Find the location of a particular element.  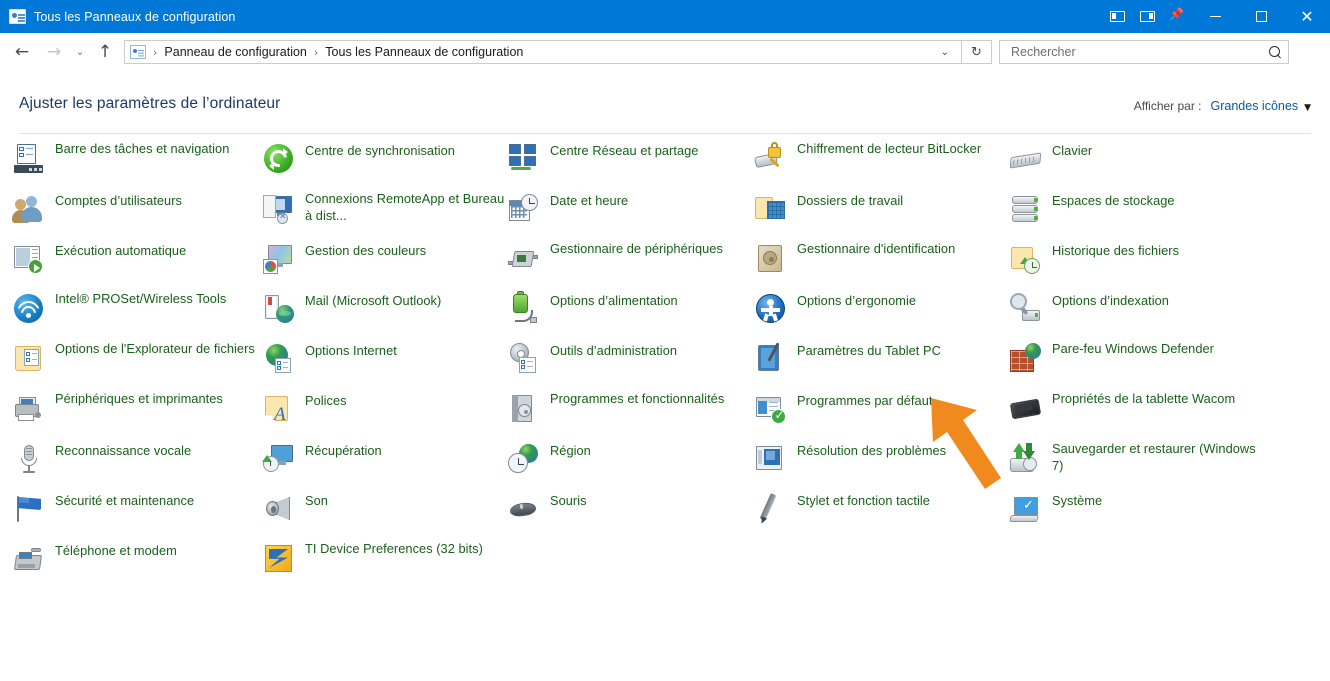

control-panel-item: Centre Réseau et partage is located at coordinates (633, 164).